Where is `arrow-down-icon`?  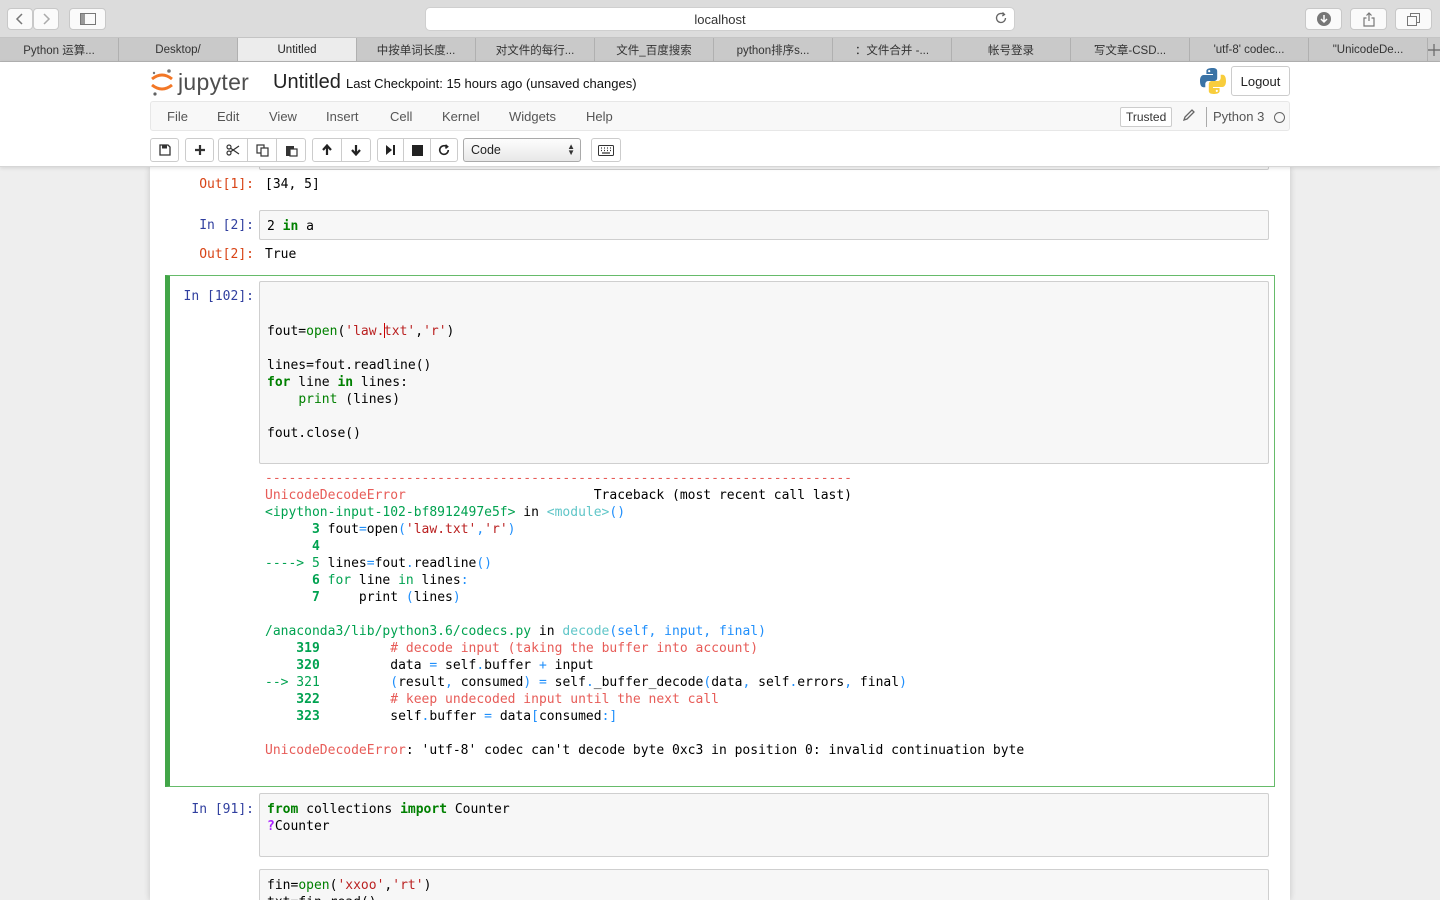 arrow-down-icon is located at coordinates (356, 150).